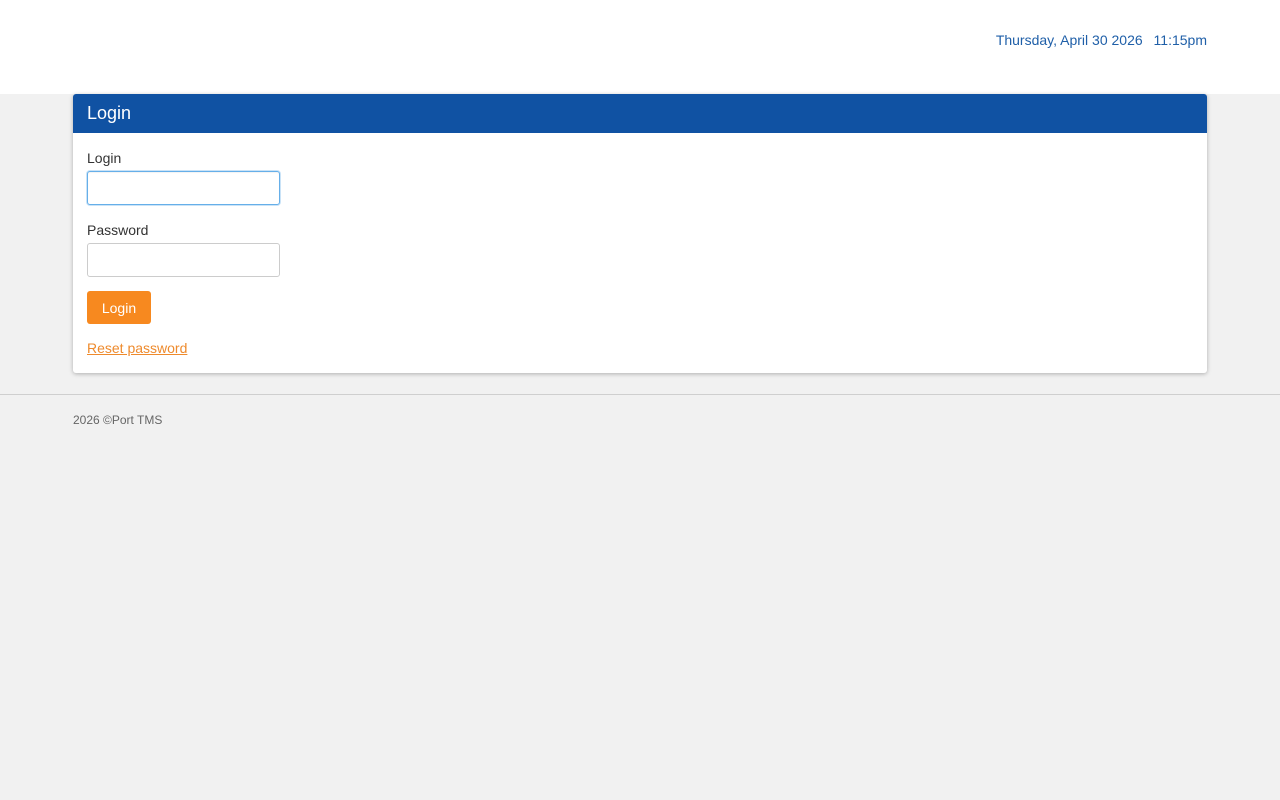  What do you see at coordinates (1069, 40) in the screenshot?
I see `current-date: Thursday, April 30 2026` at bounding box center [1069, 40].